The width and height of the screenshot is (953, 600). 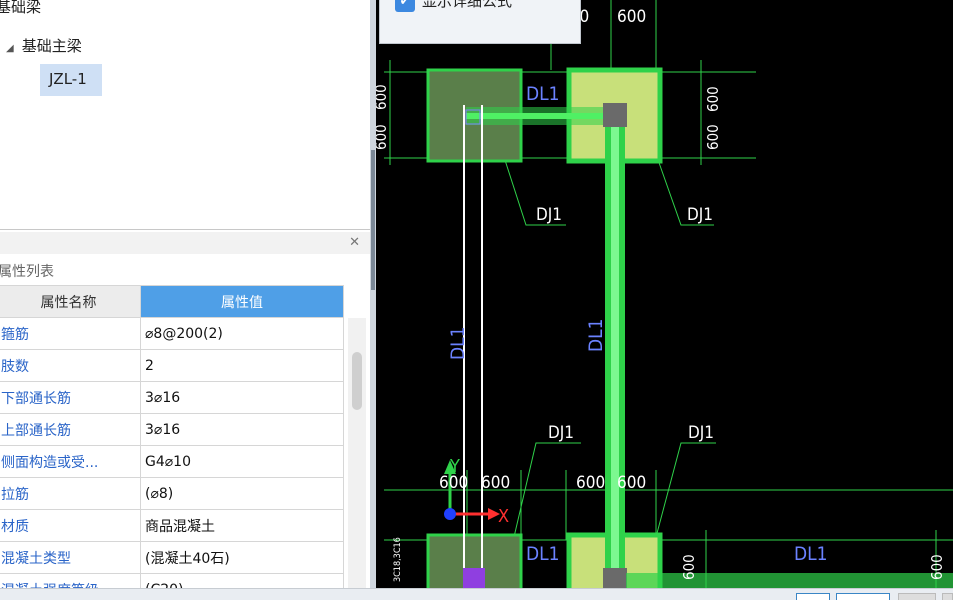 I want to click on table-row: 上部通长筋 3⌀16, so click(x=172, y=429).